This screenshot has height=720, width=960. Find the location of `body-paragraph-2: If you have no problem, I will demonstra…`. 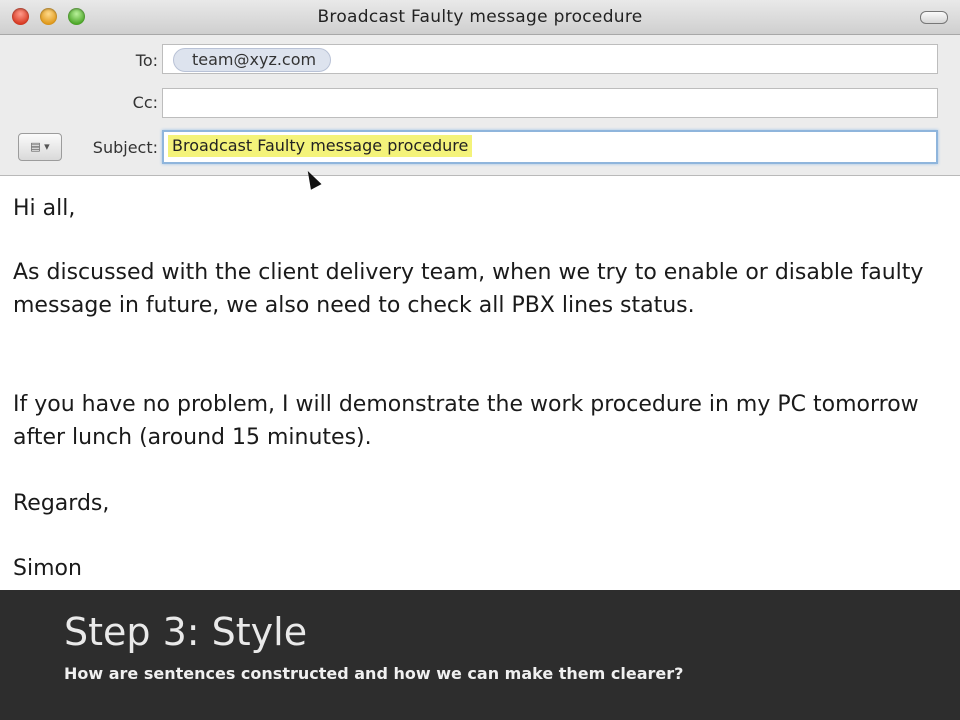

body-paragraph-2: If you have no problem, I will demonstra… is located at coordinates (466, 421).